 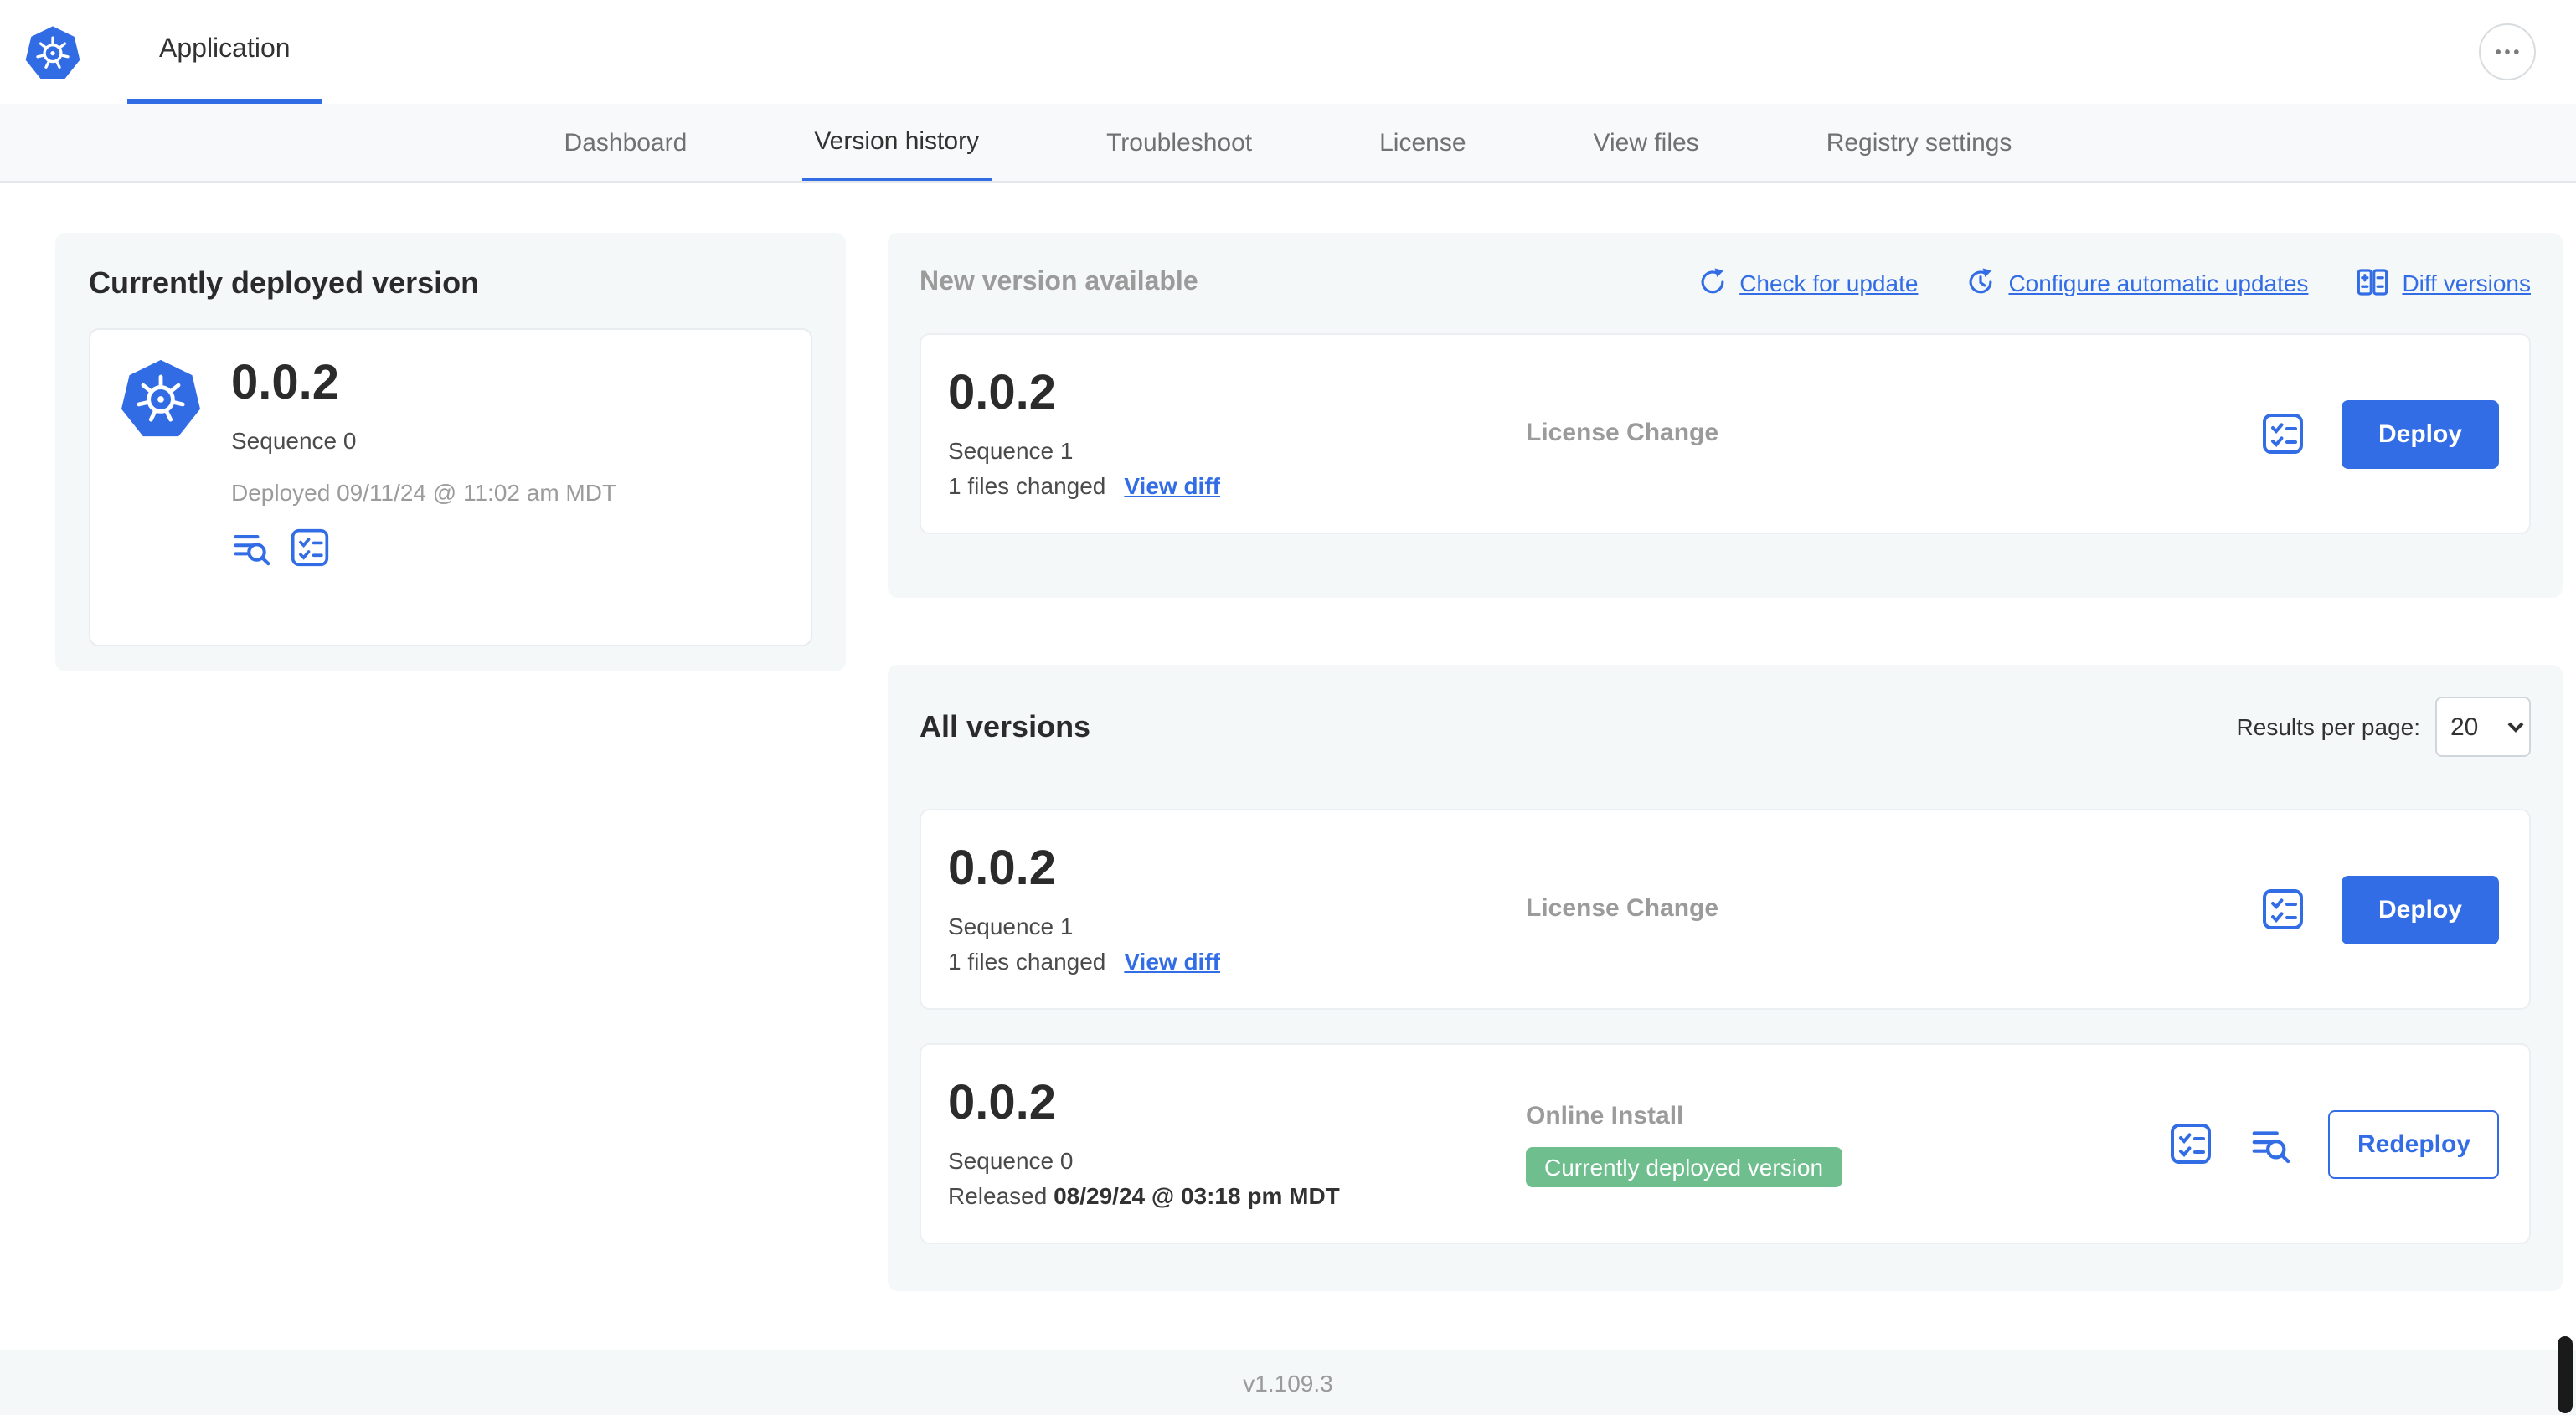 What do you see at coordinates (2372, 282) in the screenshot?
I see `diff-icon` at bounding box center [2372, 282].